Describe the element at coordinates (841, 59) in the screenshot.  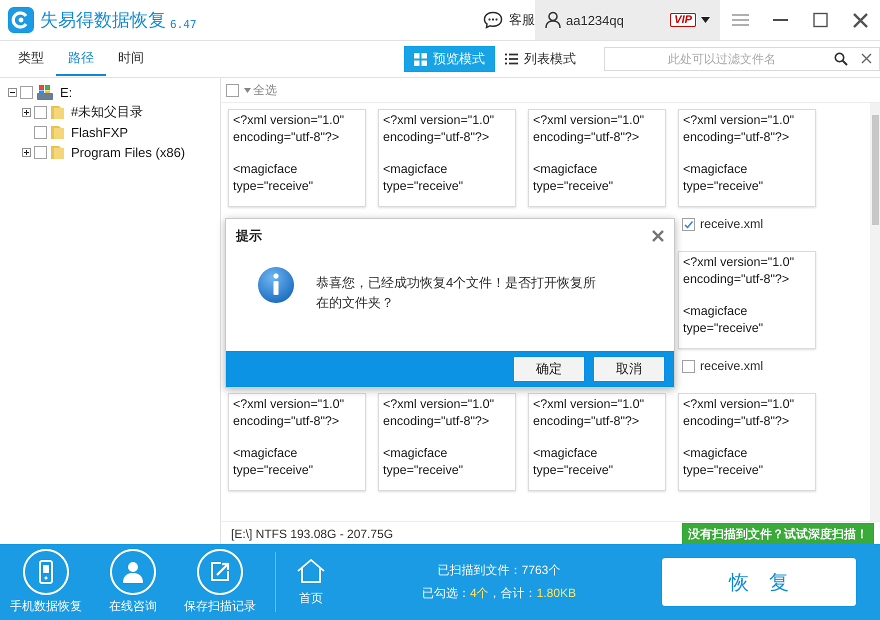
I see `search-icon` at that location.